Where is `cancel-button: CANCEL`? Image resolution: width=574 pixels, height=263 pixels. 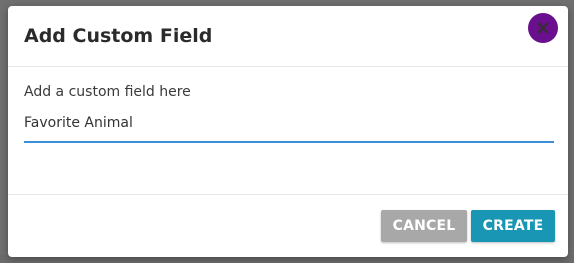 cancel-button: CANCEL is located at coordinates (424, 226).